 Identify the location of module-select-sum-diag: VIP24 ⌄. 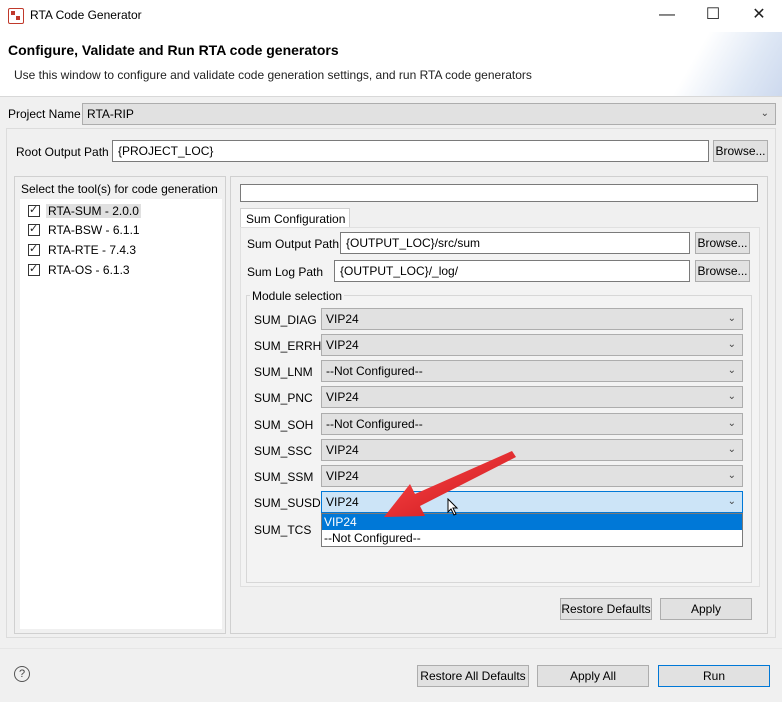
(532, 319).